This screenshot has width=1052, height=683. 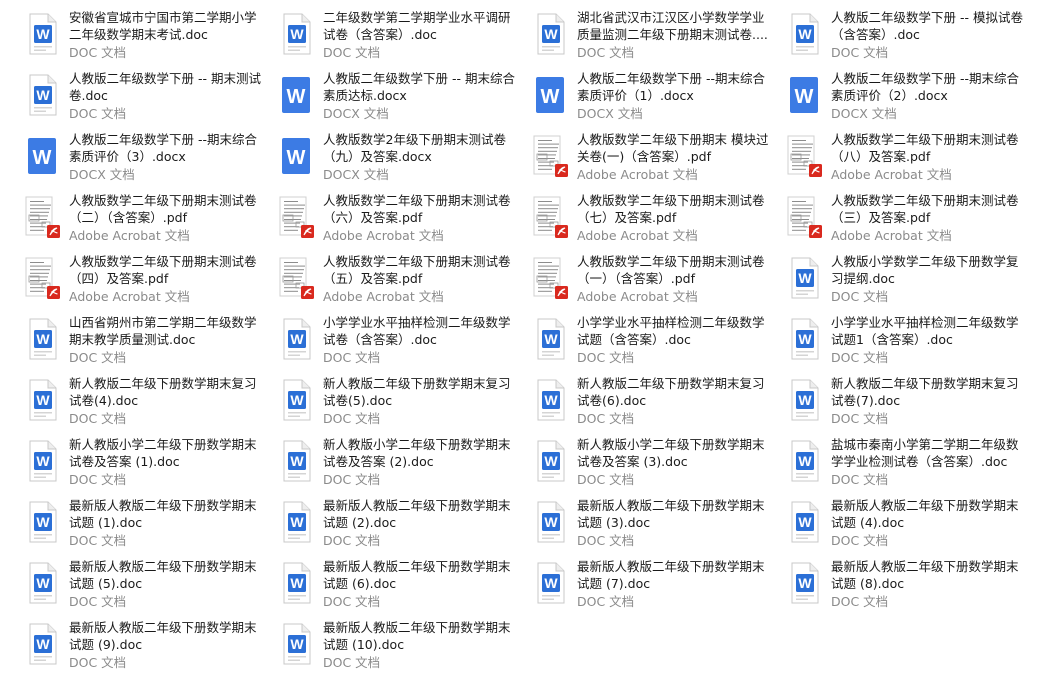 What do you see at coordinates (167, 148) in the screenshot?
I see `file-name: 人教版二年级数学下册 --期末综合素质评价（3）.docx` at bounding box center [167, 148].